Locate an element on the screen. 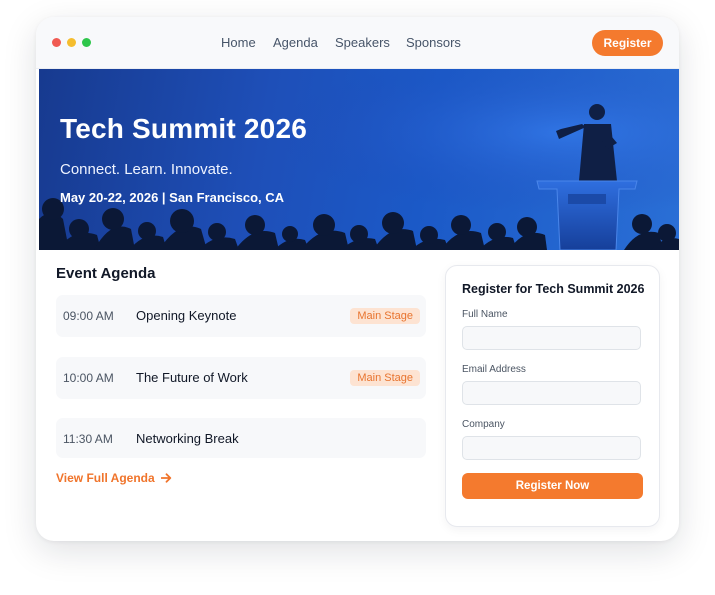  full-name-label: Full Name is located at coordinates (485, 314).